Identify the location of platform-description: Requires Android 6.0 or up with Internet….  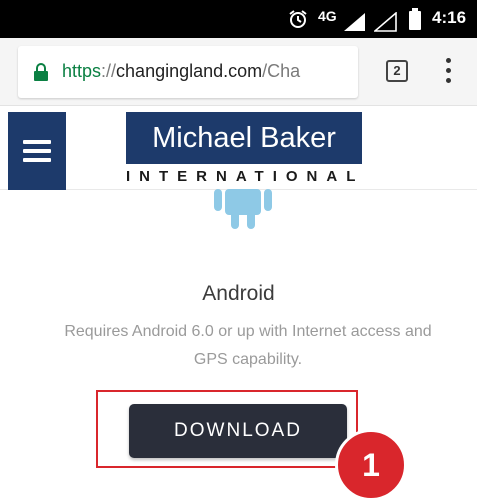
(248, 345).